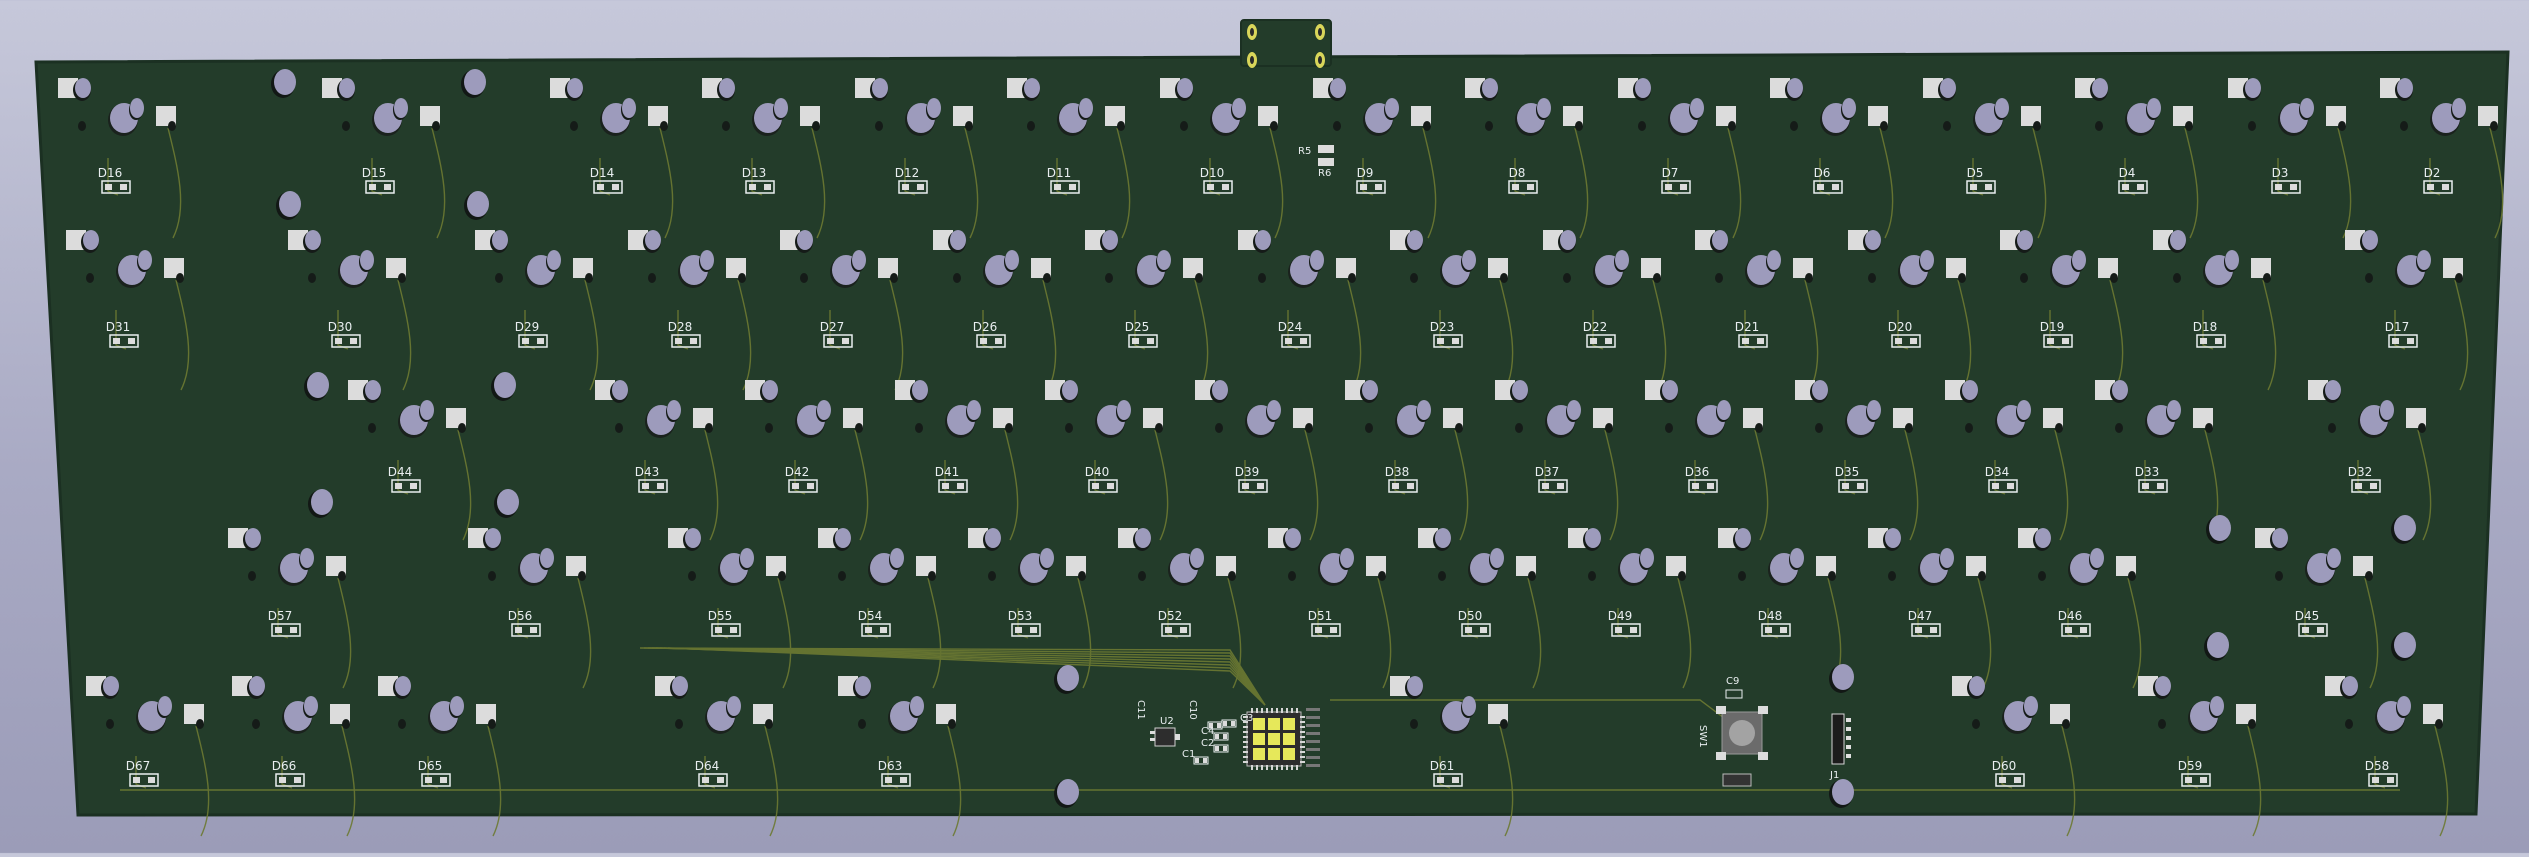  I want to click on diode-label: D50, so click(1470, 616).